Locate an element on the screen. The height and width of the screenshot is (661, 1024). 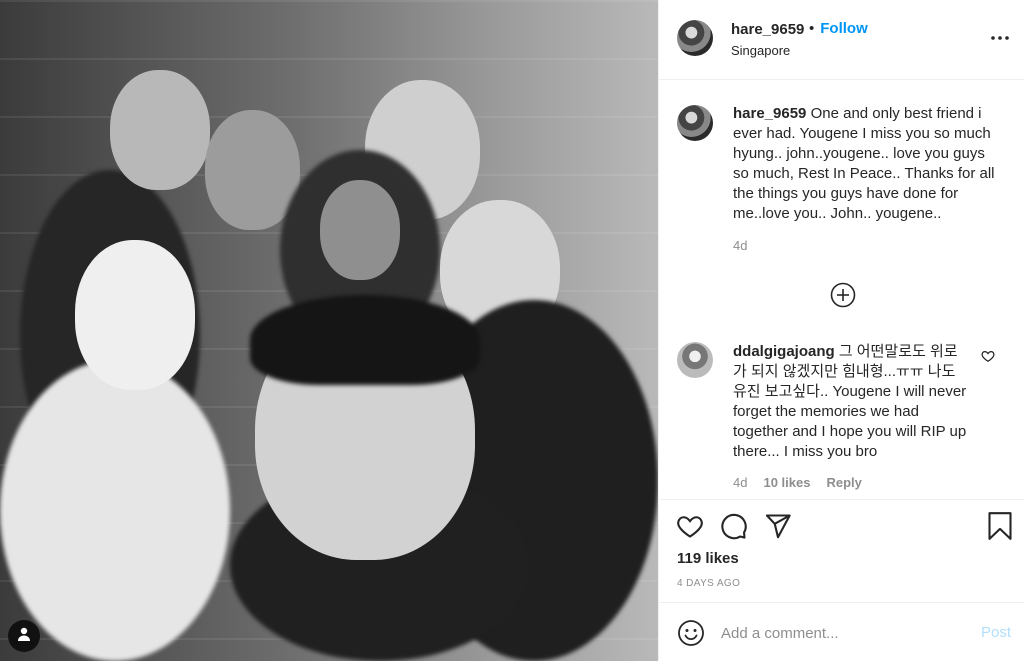
commenter-username: ddalgigajoang is located at coordinates (784, 351).